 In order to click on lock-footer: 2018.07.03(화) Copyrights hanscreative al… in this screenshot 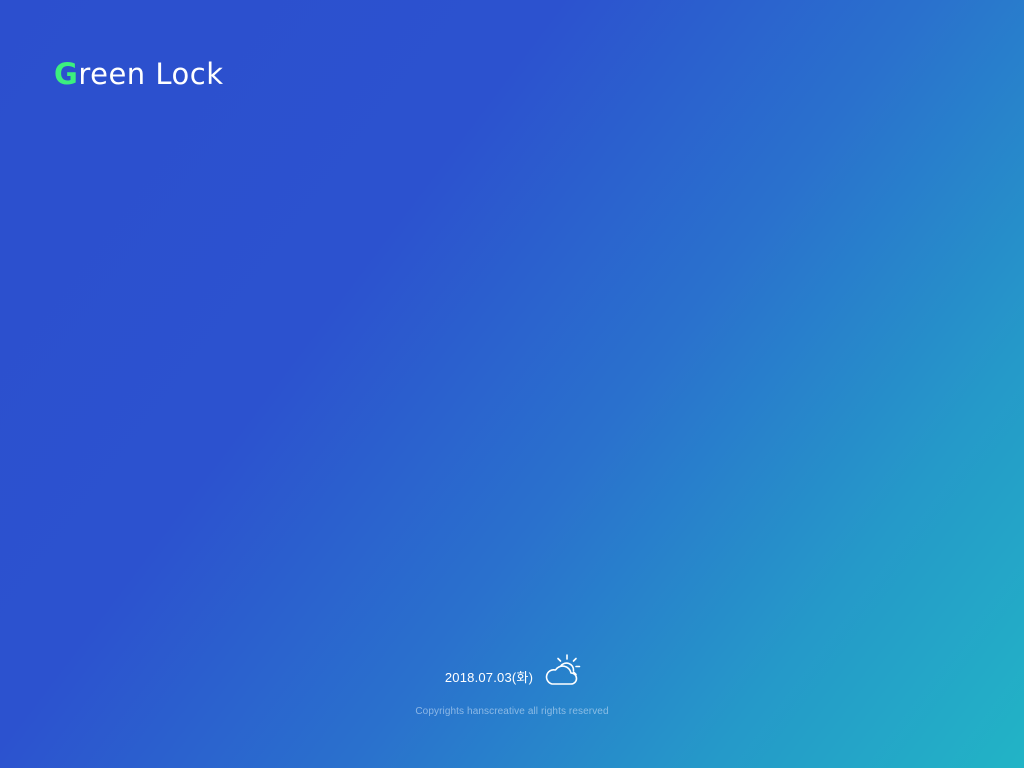, I will do `click(512, 682)`.